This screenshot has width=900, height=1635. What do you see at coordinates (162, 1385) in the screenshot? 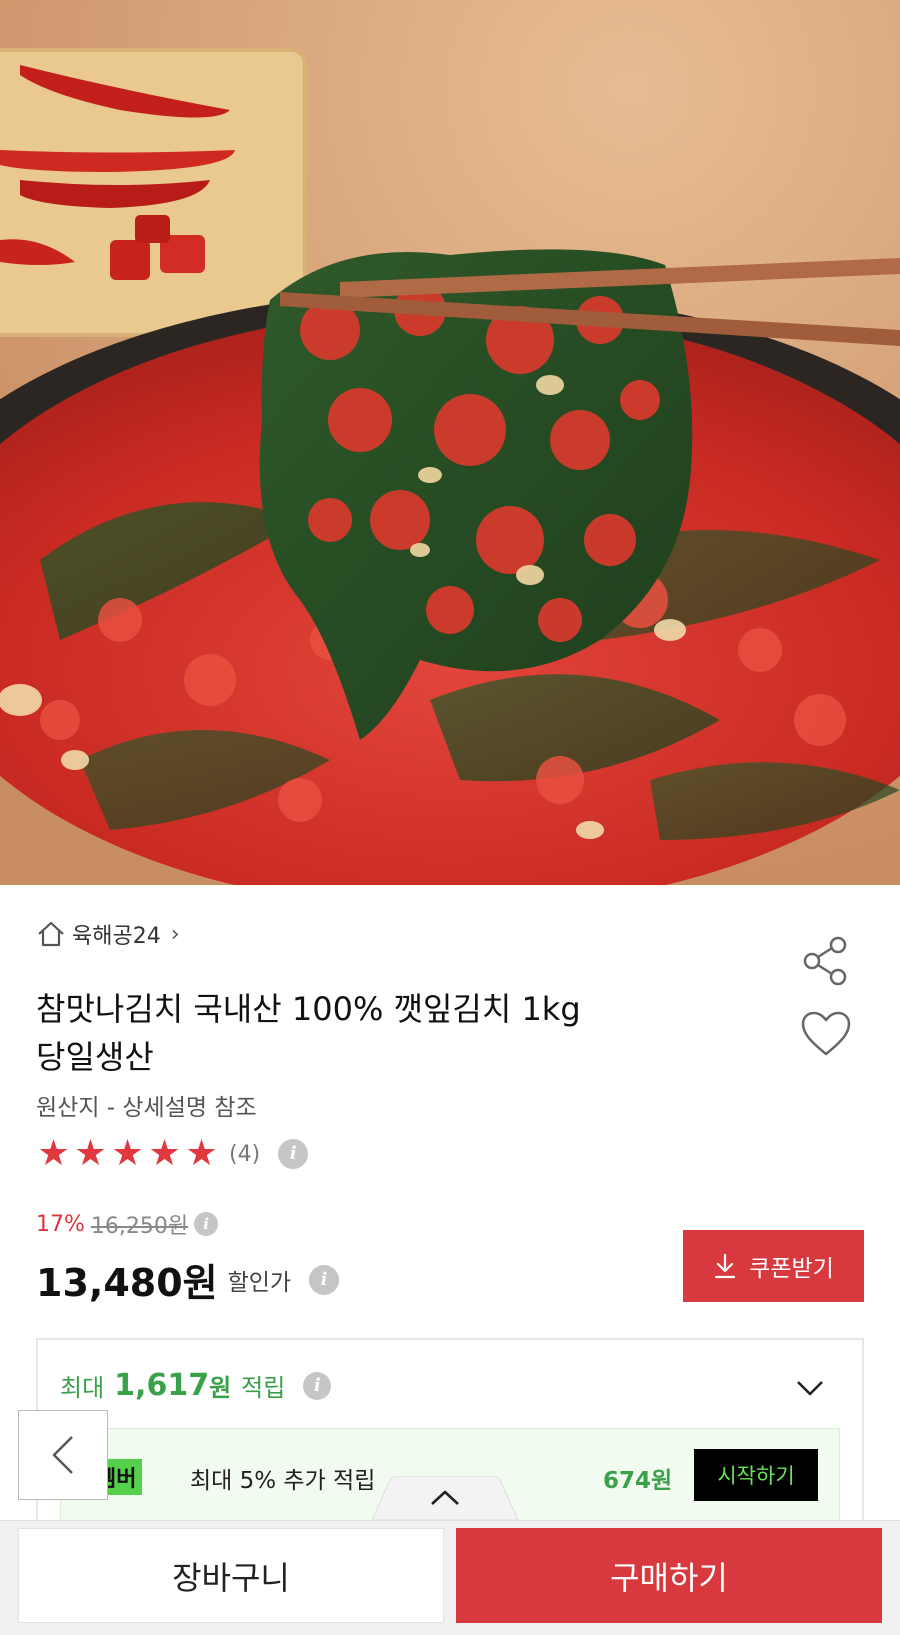
I see `reward-amount: 1,617` at bounding box center [162, 1385].